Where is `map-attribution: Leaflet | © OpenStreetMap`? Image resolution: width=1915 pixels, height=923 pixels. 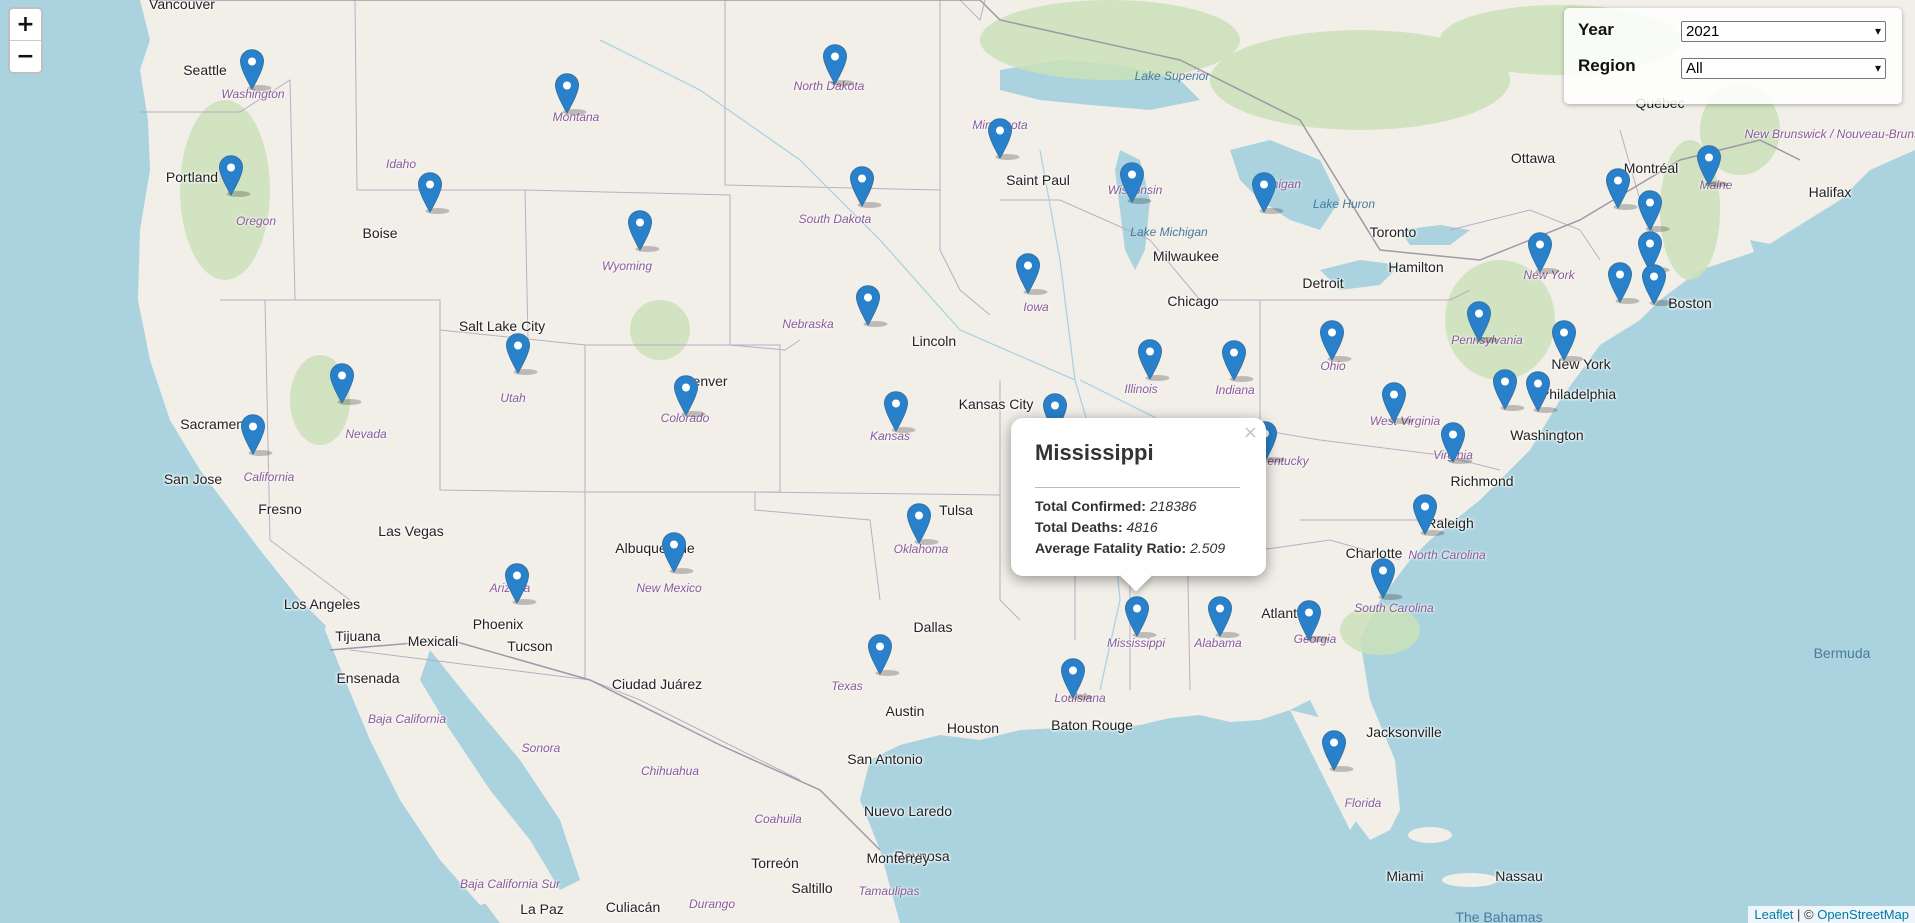
map-attribution: Leaflet | © OpenStreetMap is located at coordinates (1831, 914).